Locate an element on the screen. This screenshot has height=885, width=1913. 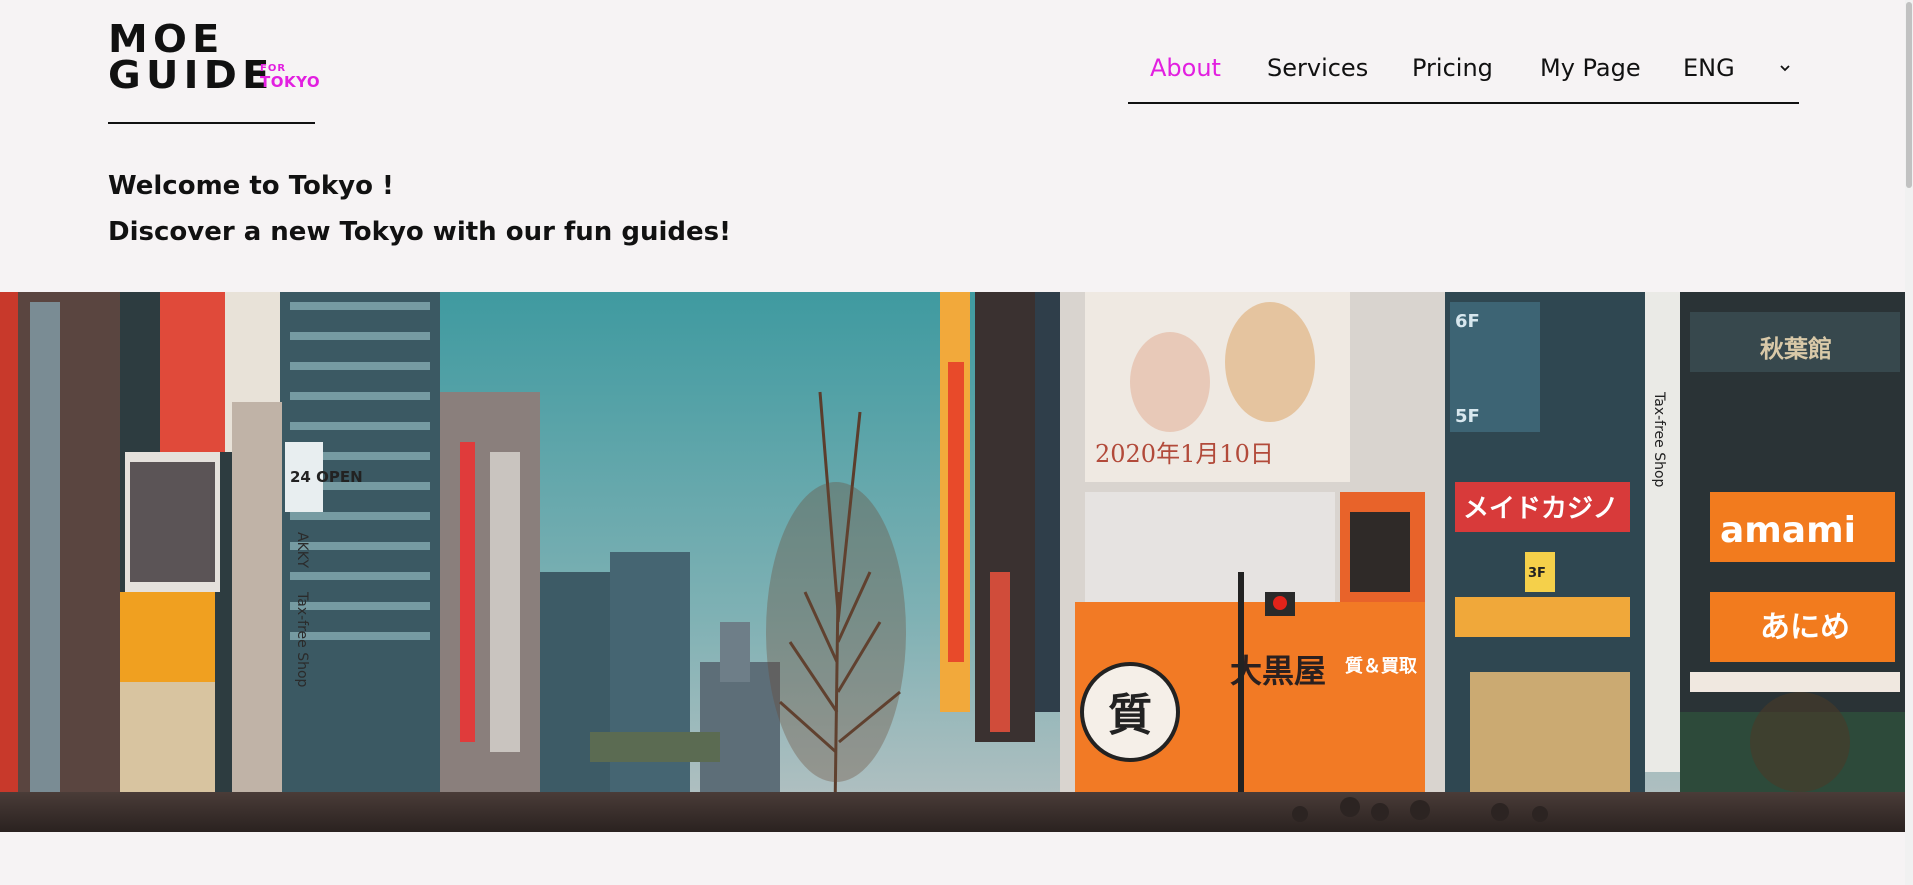
pawn-sign: 質 is located at coordinates (1130, 715).